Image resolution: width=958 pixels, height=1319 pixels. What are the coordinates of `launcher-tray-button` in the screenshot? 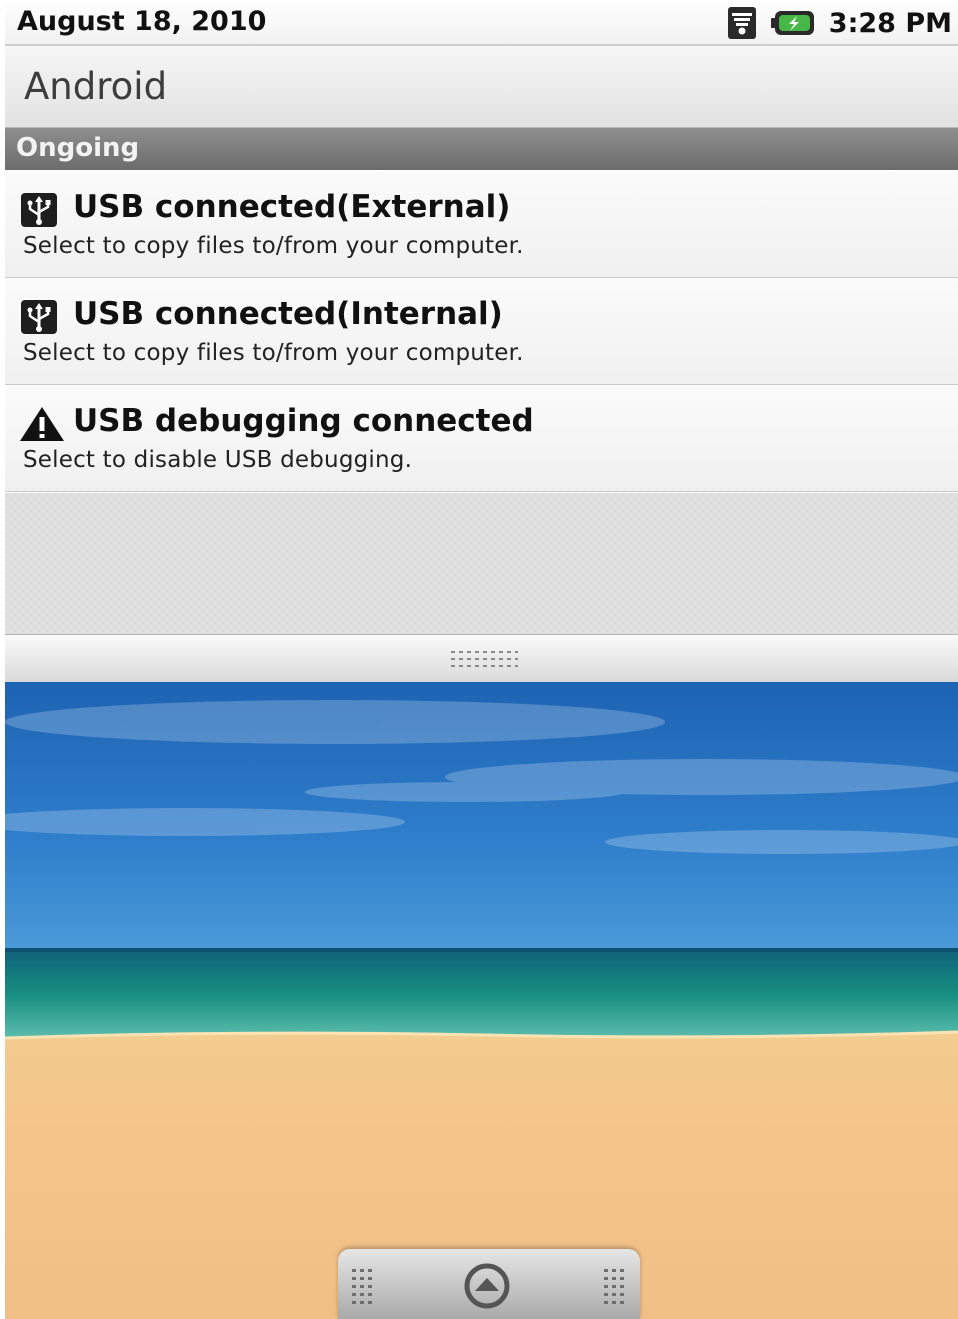 It's located at (489, 1284).